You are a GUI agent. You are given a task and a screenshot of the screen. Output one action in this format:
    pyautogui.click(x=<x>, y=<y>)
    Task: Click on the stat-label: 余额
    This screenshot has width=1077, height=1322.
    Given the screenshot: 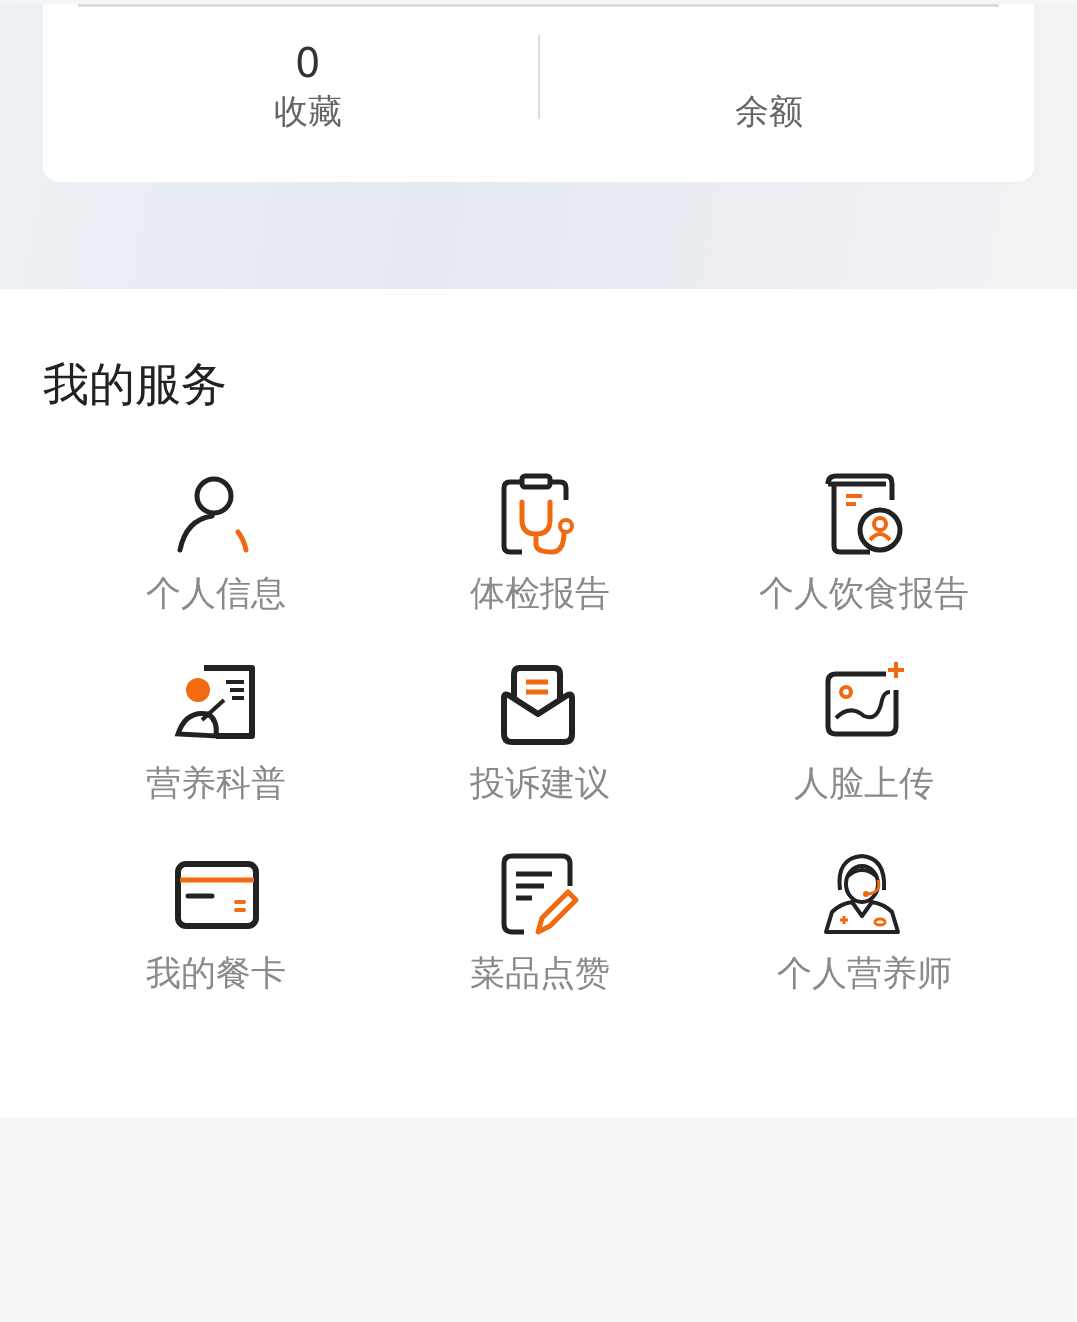 What is the action you would take?
    pyautogui.click(x=769, y=111)
    